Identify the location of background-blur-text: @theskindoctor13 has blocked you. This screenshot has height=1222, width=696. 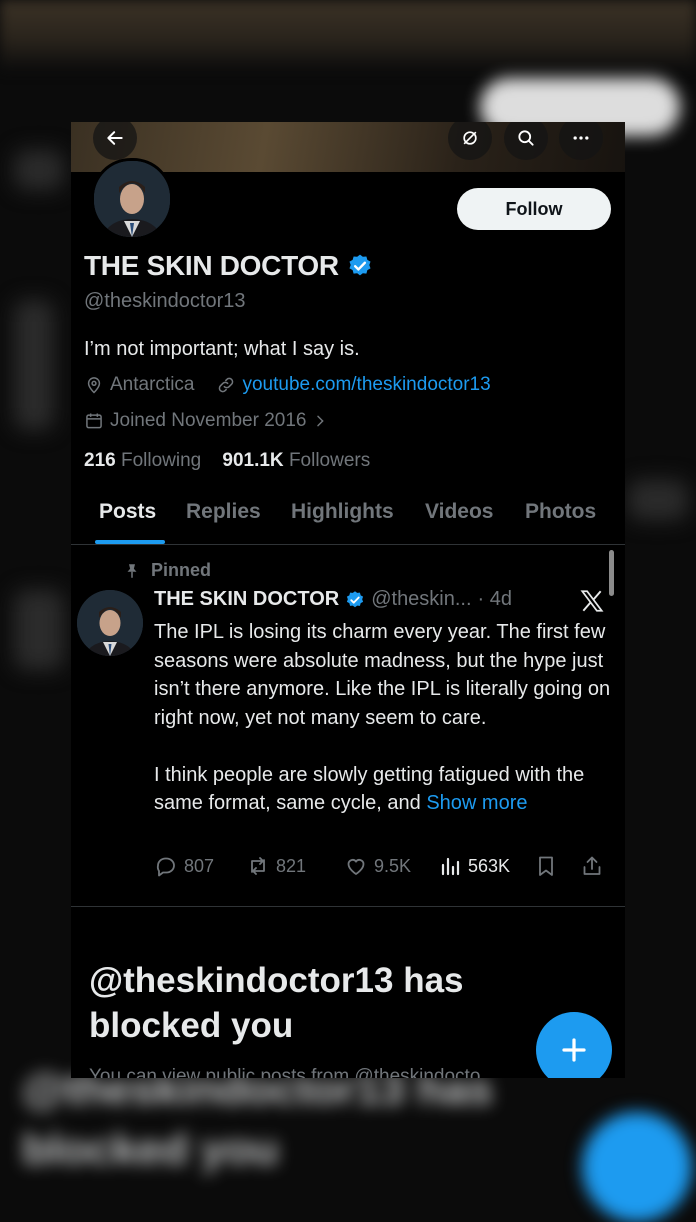
(257, 1119).